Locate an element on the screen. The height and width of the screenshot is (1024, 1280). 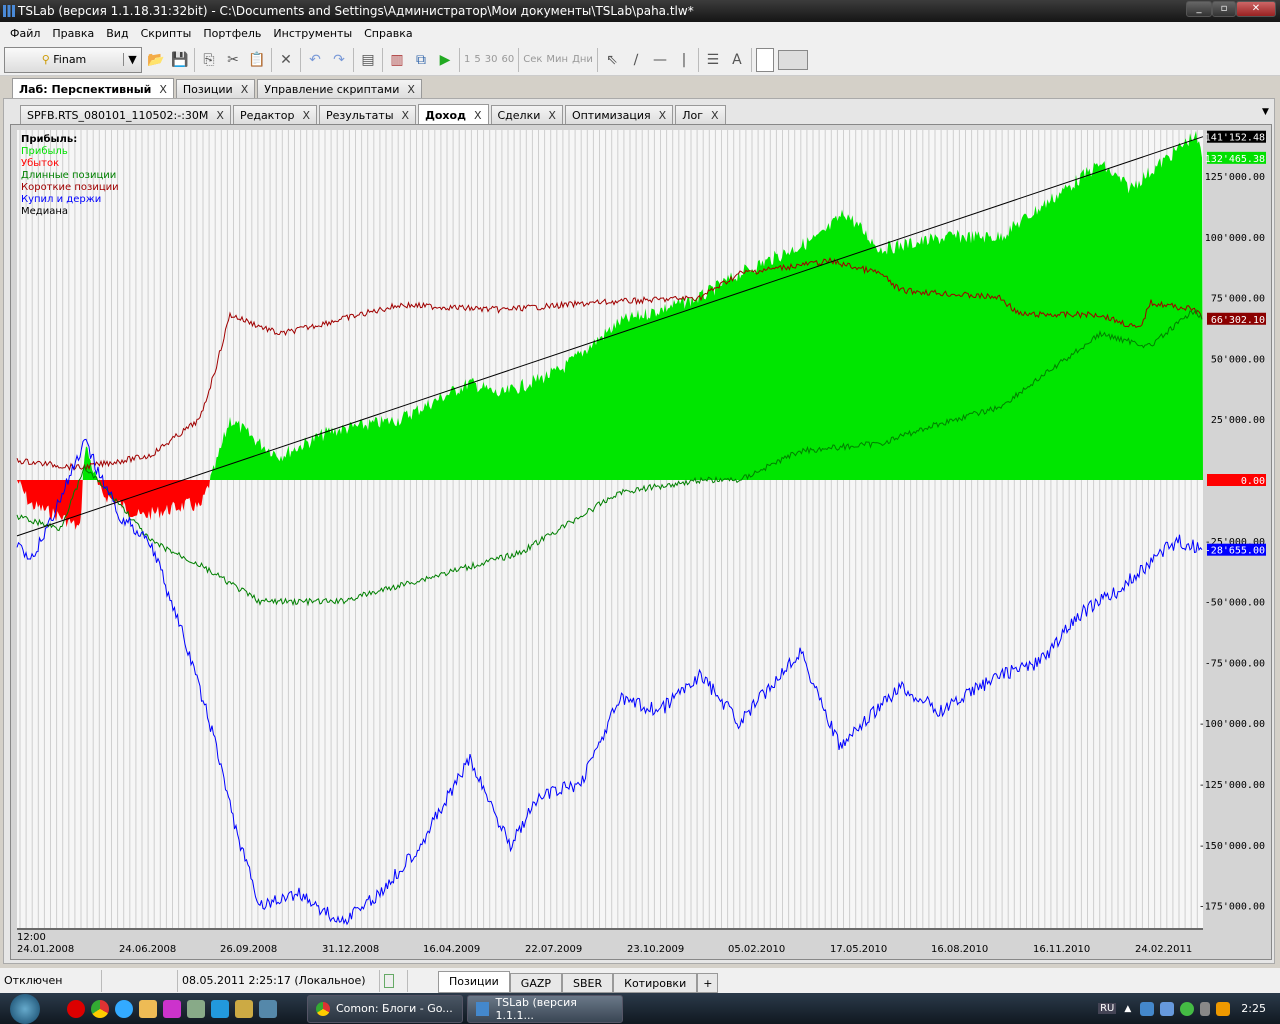
y-tick-label: 25'000.00 is located at coordinates (1238, 420).